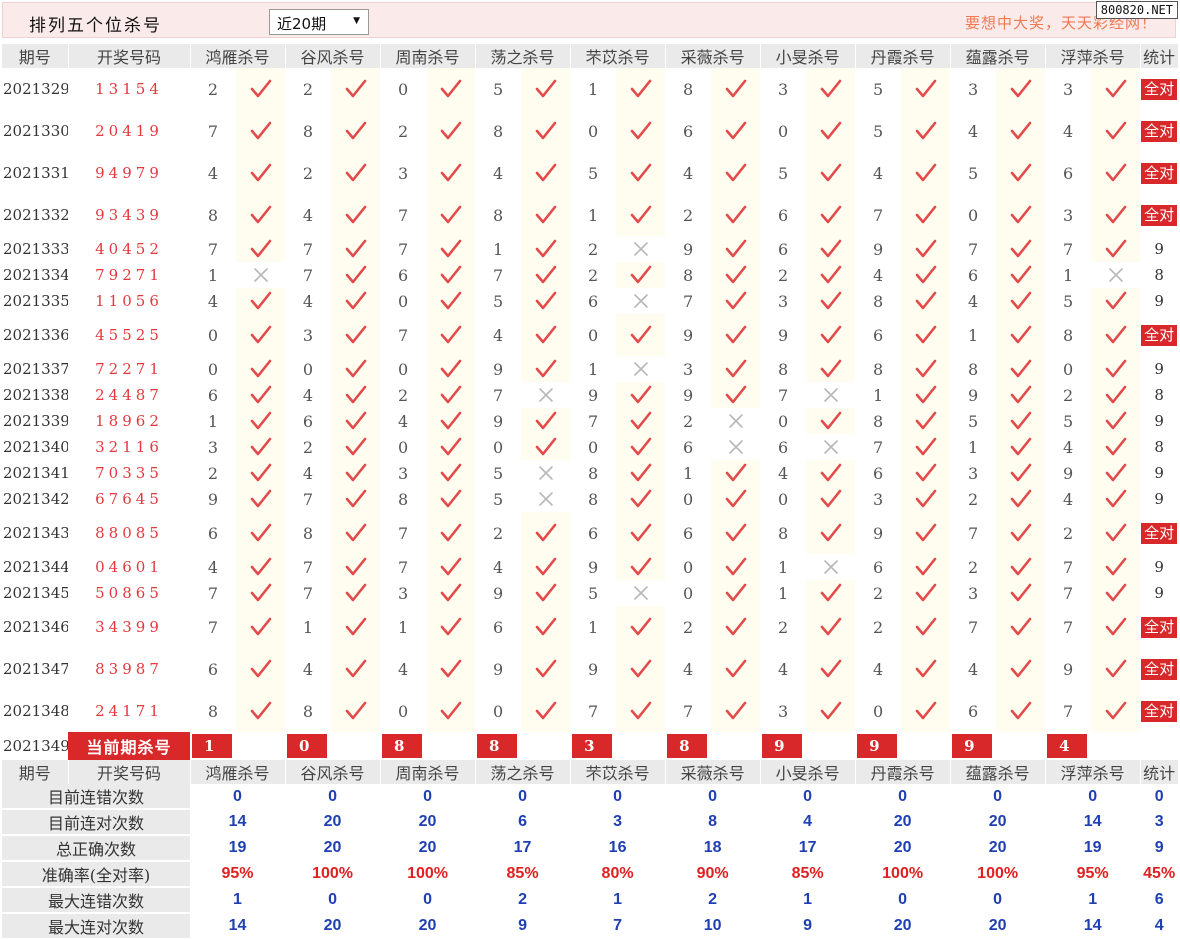 This screenshot has width=1180, height=940. What do you see at coordinates (237, 821) in the screenshot?
I see `summary-value: 14` at bounding box center [237, 821].